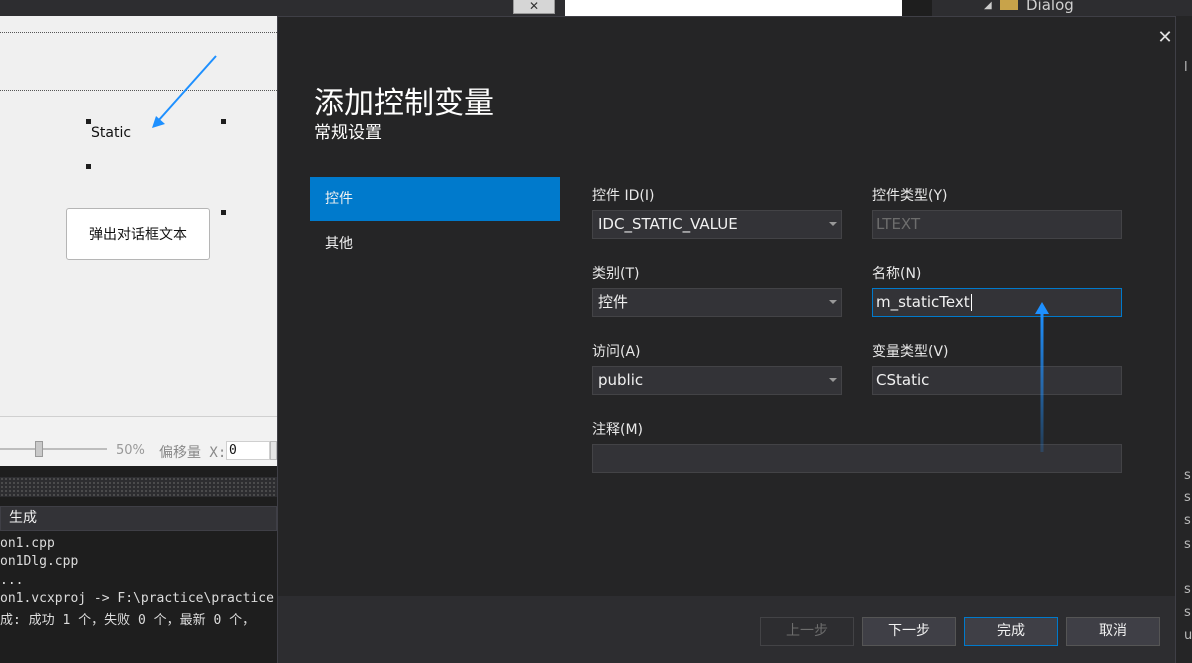  What do you see at coordinates (130, 450) in the screenshot?
I see `zoom-level: 50%` at bounding box center [130, 450].